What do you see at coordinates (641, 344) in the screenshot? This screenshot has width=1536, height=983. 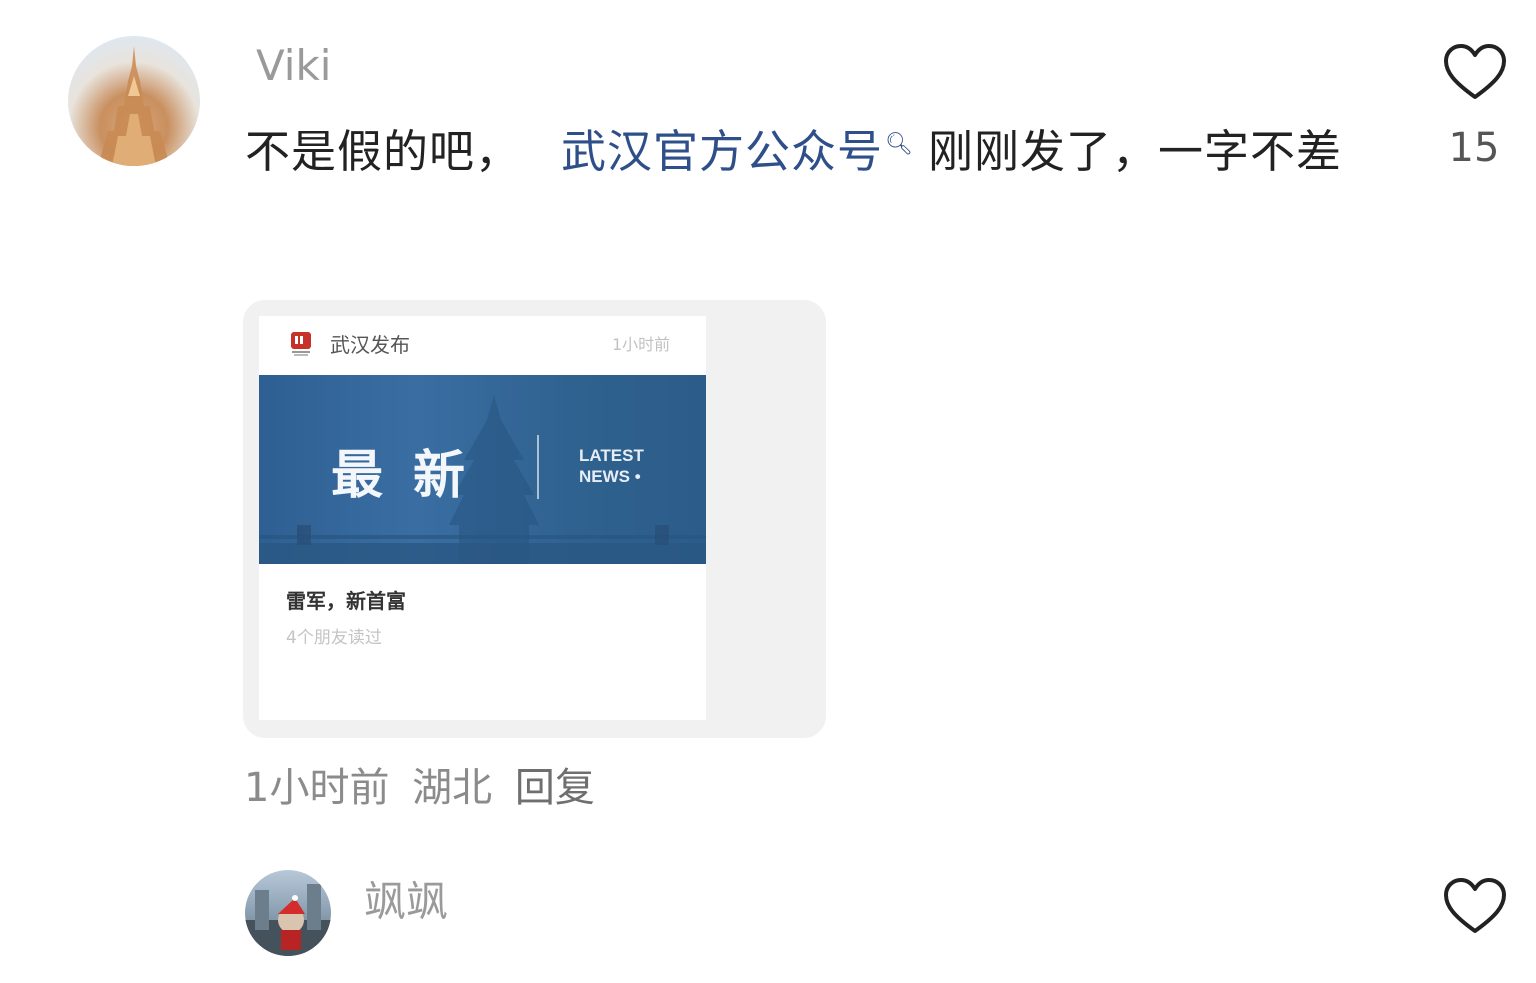 I see `card-time: 1小时前` at bounding box center [641, 344].